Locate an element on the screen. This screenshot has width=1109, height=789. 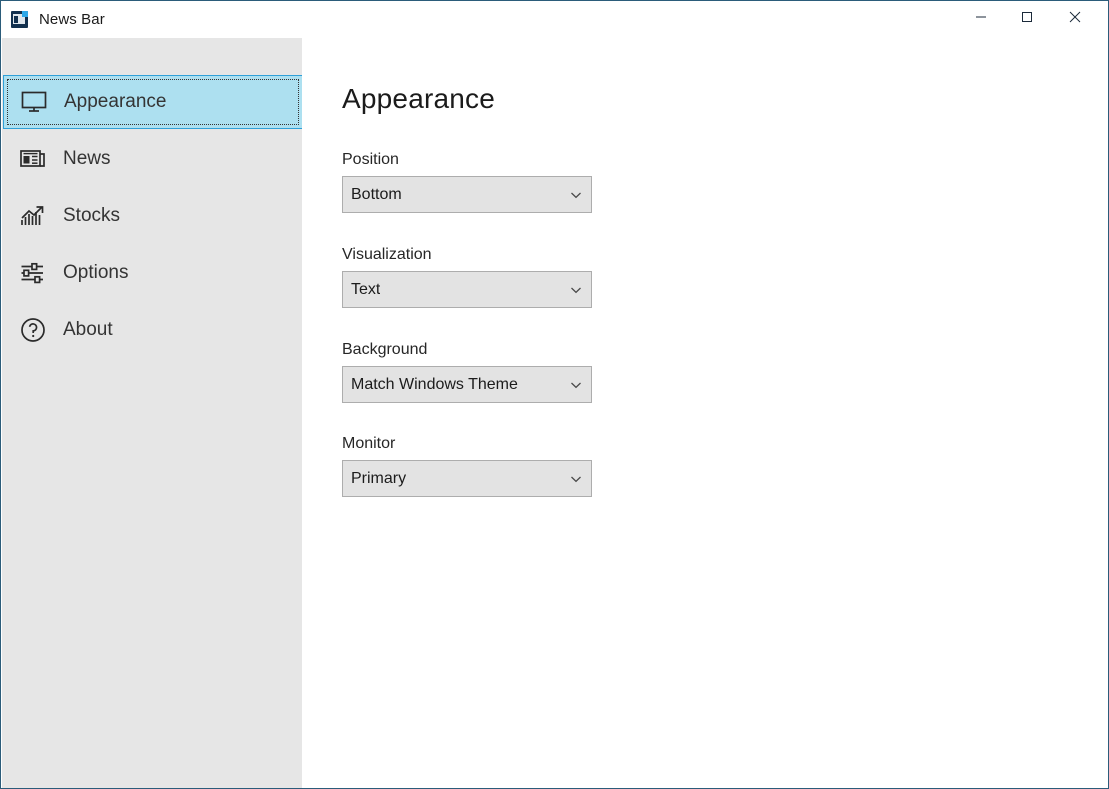
field-visualization: Visualization Text is located at coordinates (467, 277).